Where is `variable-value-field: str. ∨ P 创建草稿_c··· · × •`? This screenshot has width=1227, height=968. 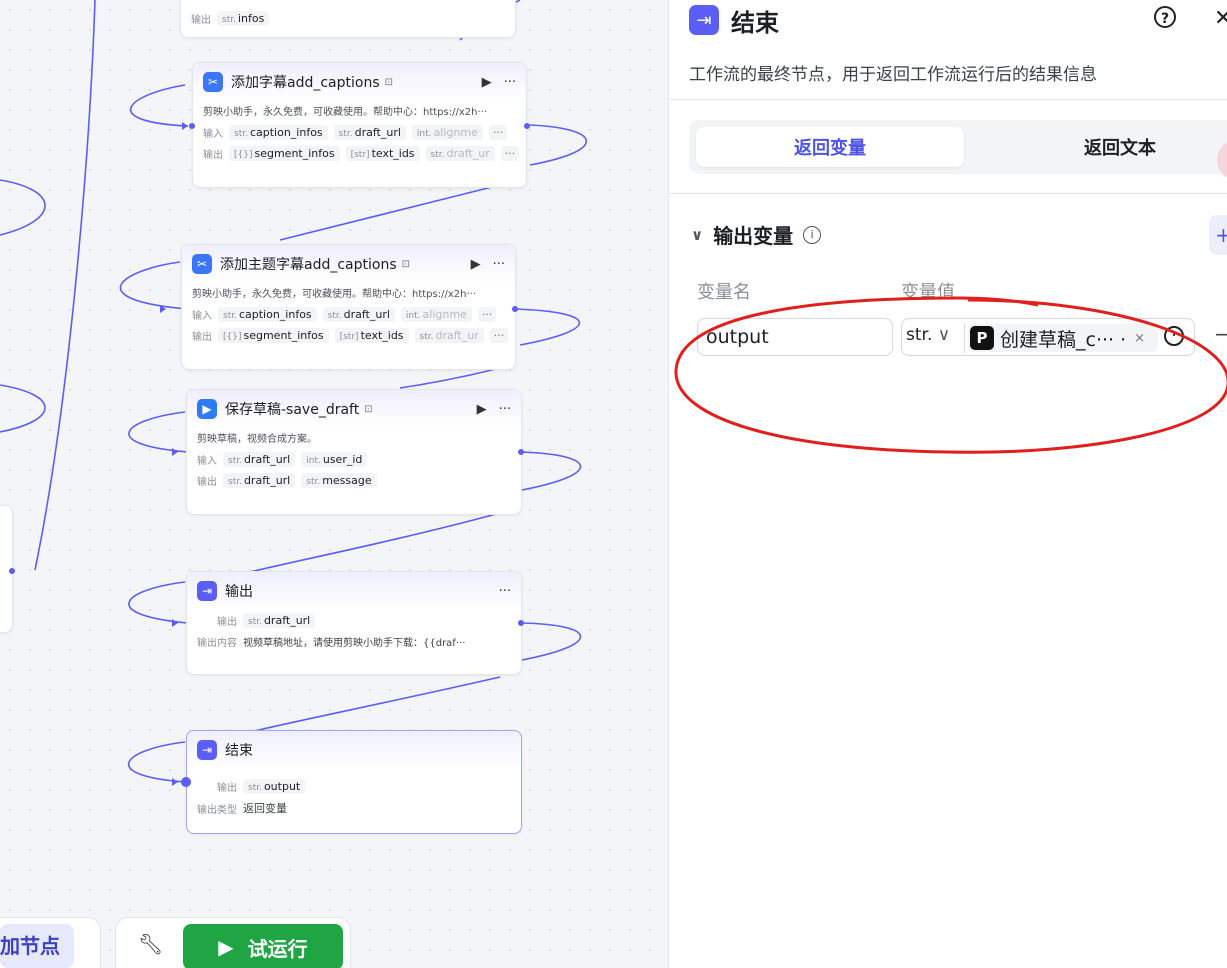
variable-value-field: str. ∨ P 创建草稿_c··· · × • is located at coordinates (1048, 337).